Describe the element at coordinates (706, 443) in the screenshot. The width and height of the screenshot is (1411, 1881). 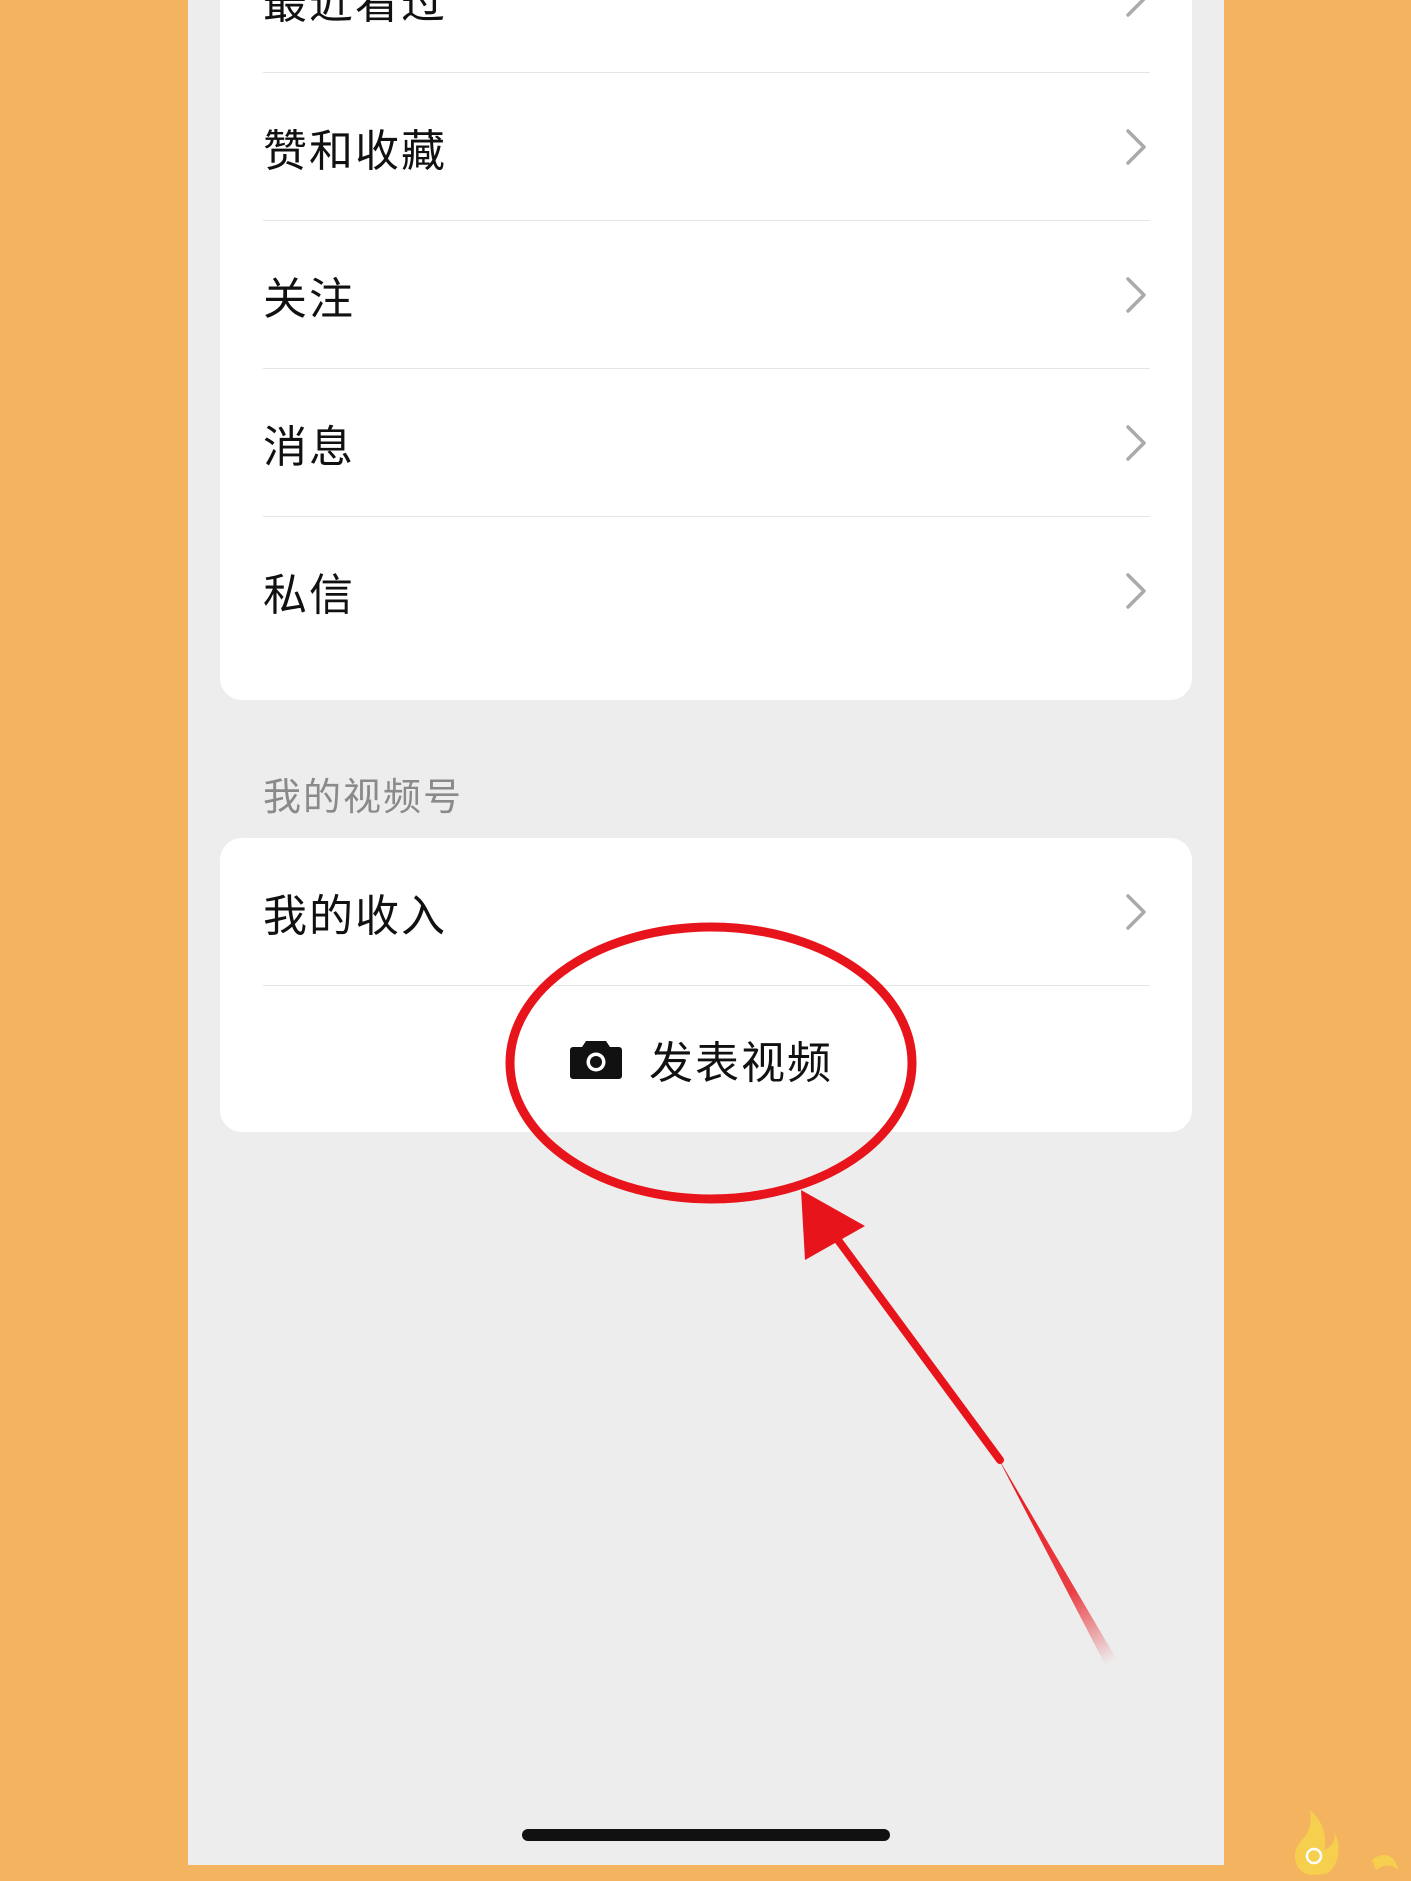
I see `menu-item-messages: 消息` at that location.